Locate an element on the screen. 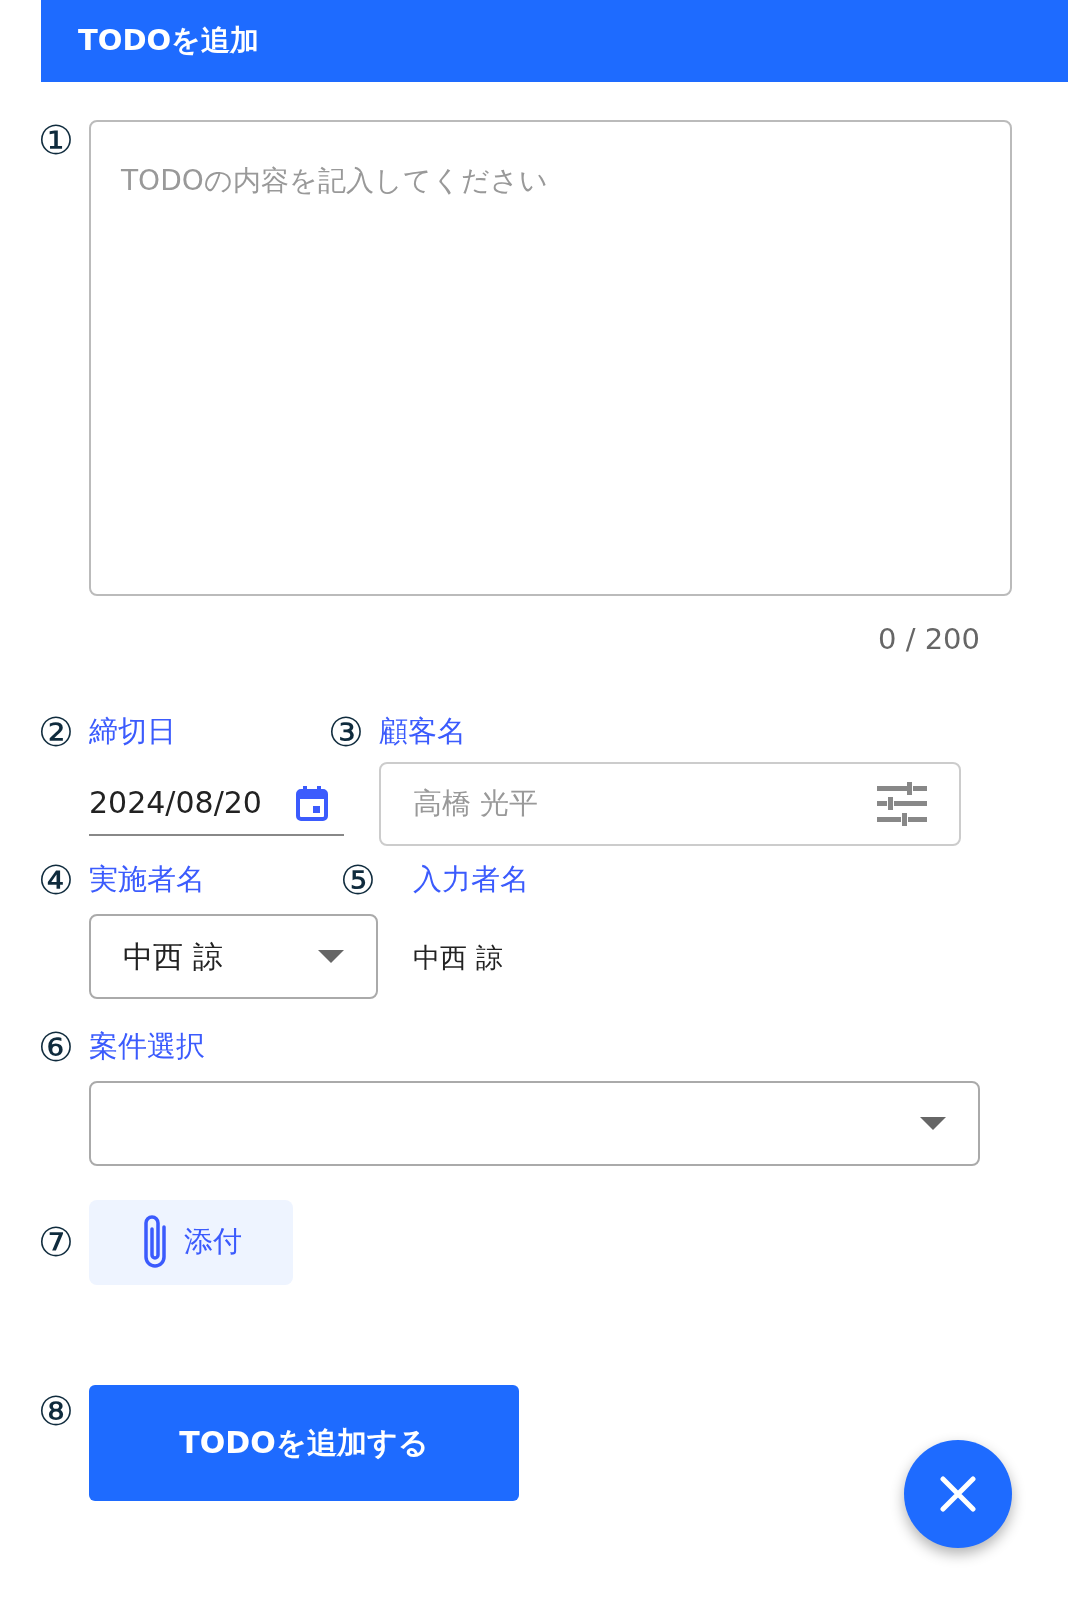 Image resolution: width=1068 pixels, height=1600 pixels. annotation-number: ① is located at coordinates (56, 142).